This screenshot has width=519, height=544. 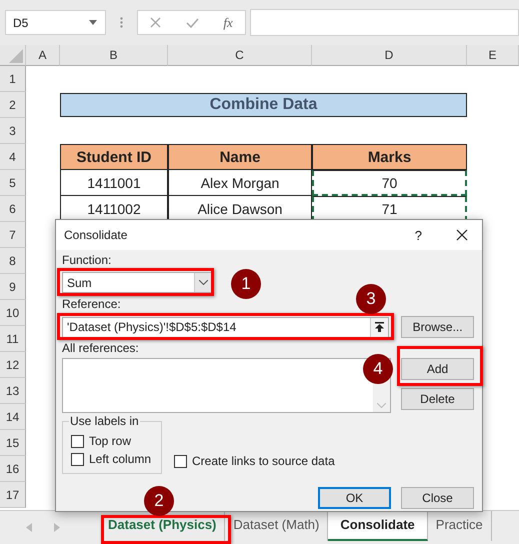 I want to click on upload-arrow-icon, so click(x=379, y=327).